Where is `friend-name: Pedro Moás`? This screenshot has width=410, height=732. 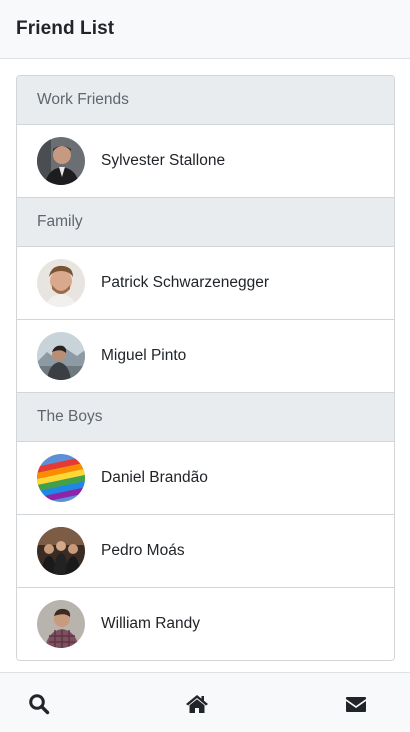
friend-name: Pedro Moás is located at coordinates (143, 550).